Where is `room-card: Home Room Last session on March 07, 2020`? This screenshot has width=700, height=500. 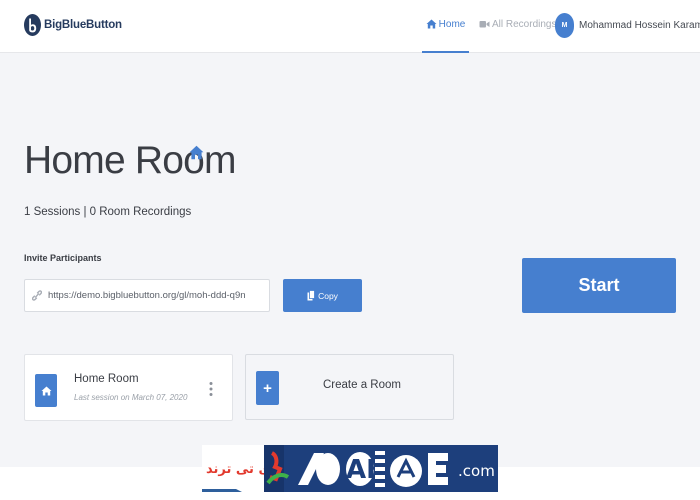 room-card: Home Room Last session on March 07, 2020 is located at coordinates (128, 387).